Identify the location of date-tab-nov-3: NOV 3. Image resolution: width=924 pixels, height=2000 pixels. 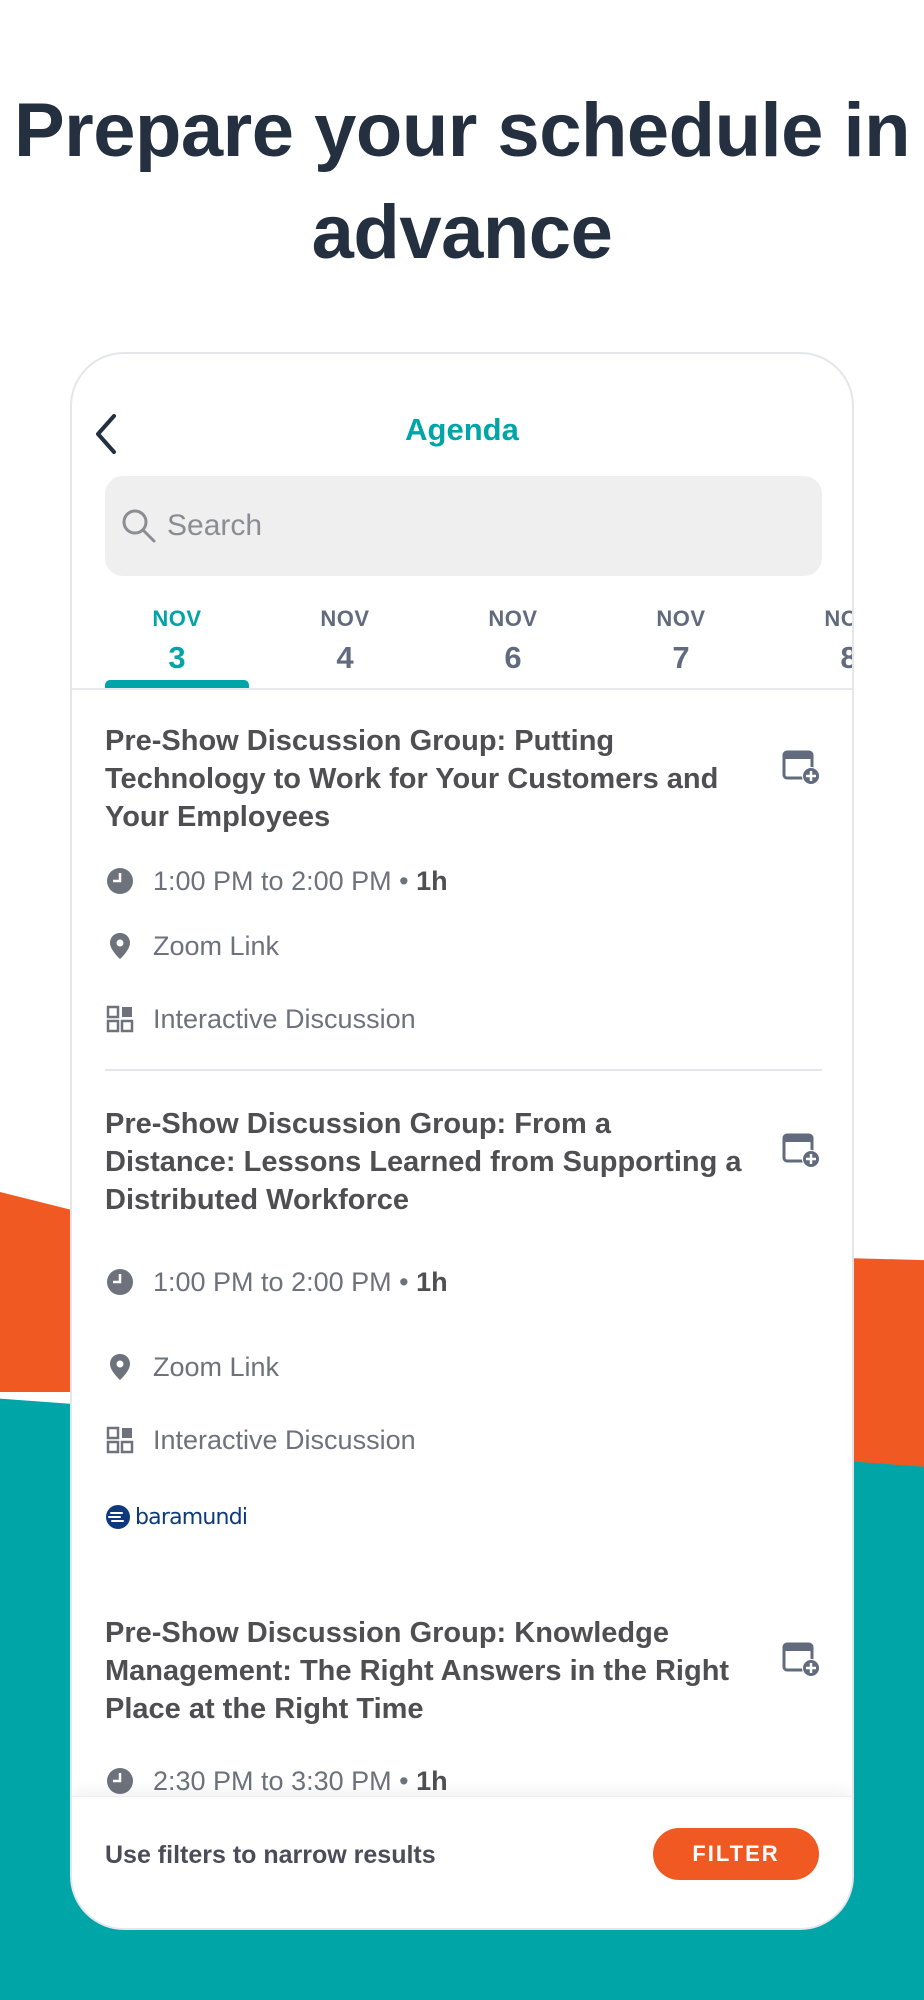
(177, 641).